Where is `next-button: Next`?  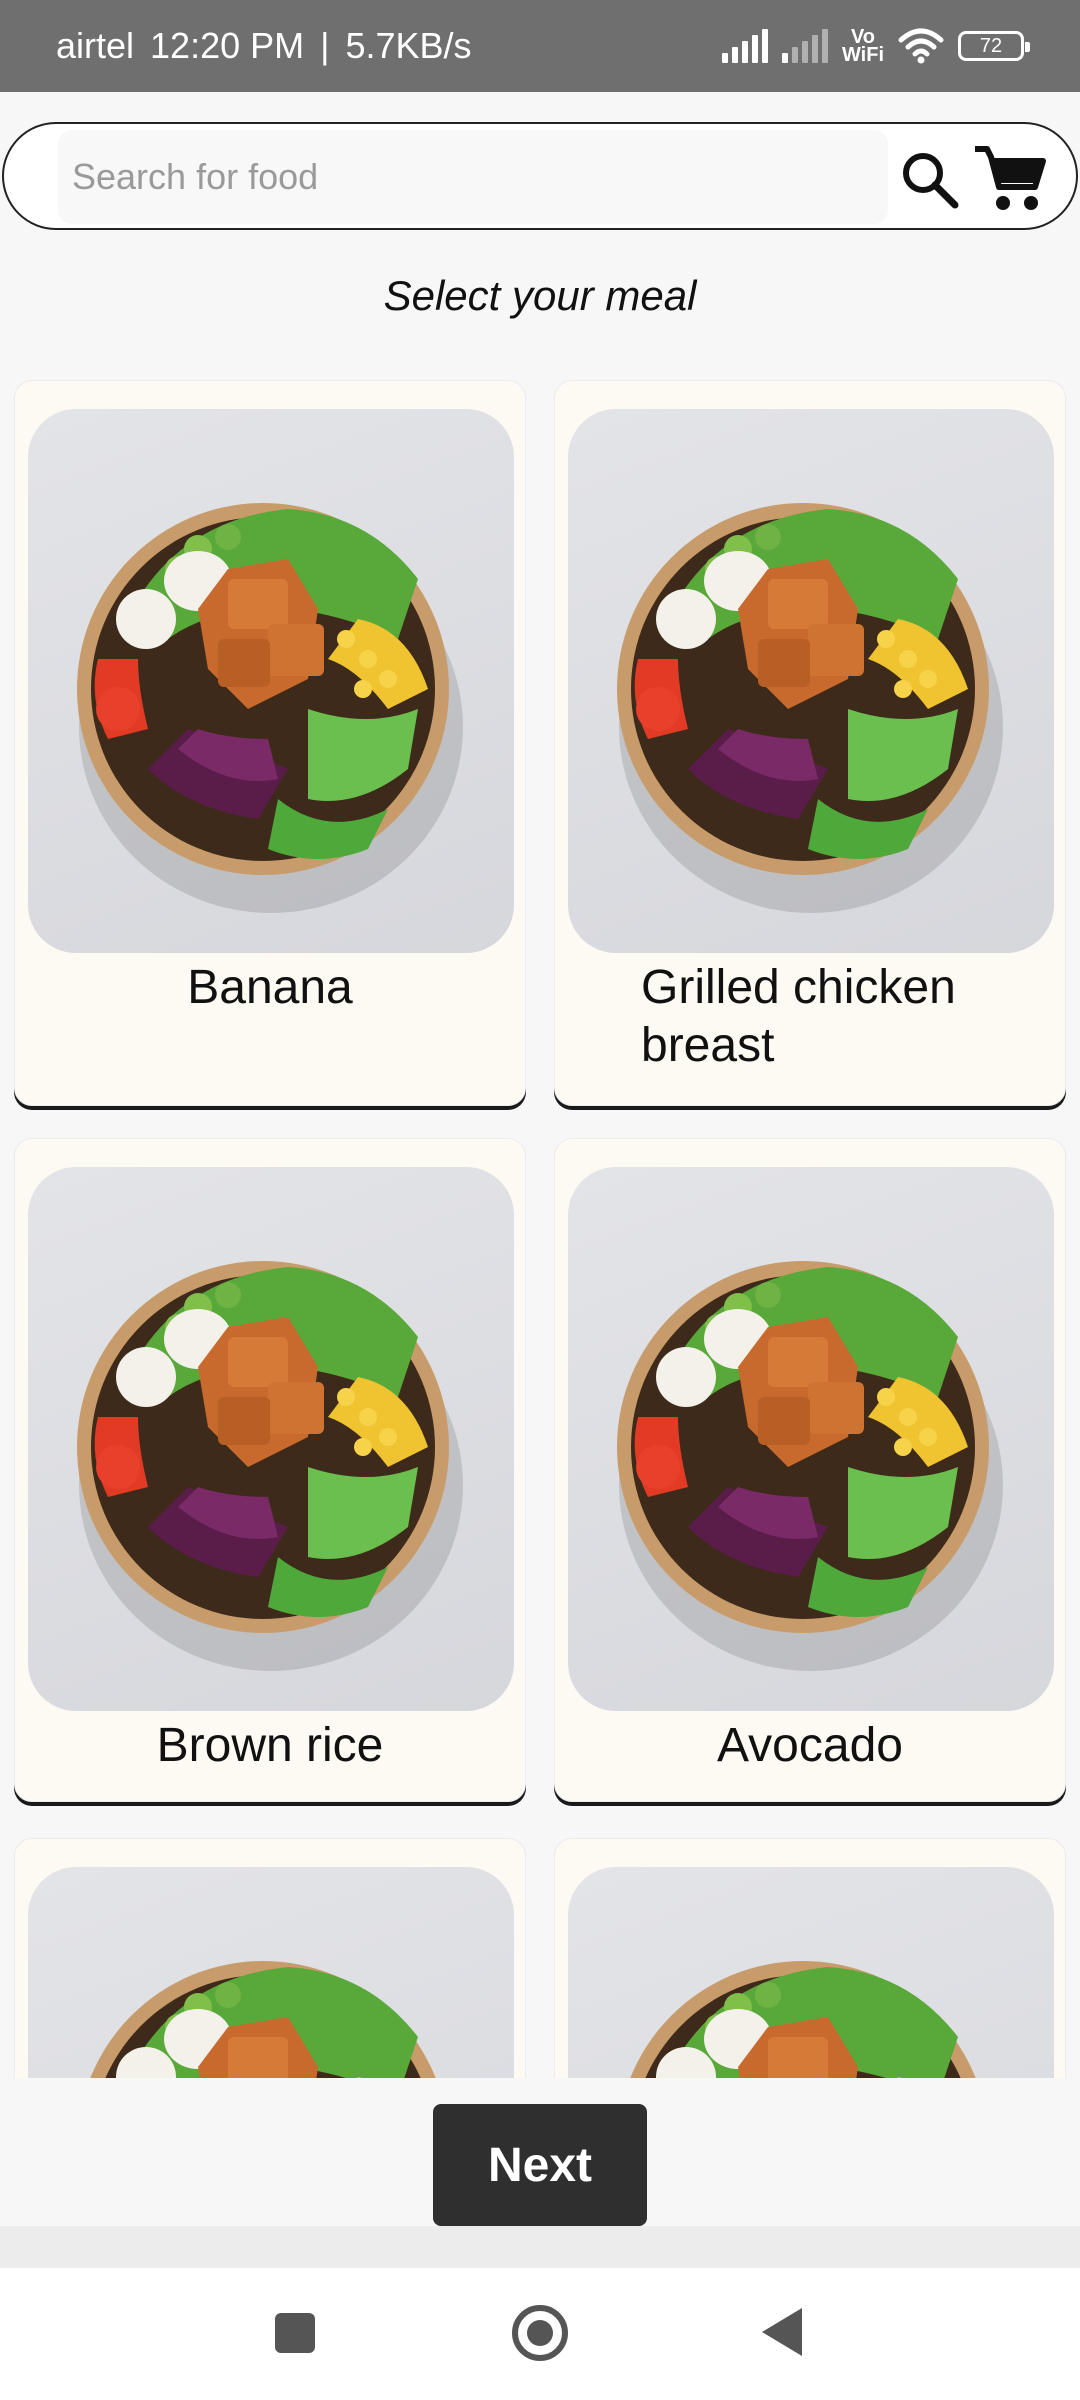
next-button: Next is located at coordinates (540, 2165).